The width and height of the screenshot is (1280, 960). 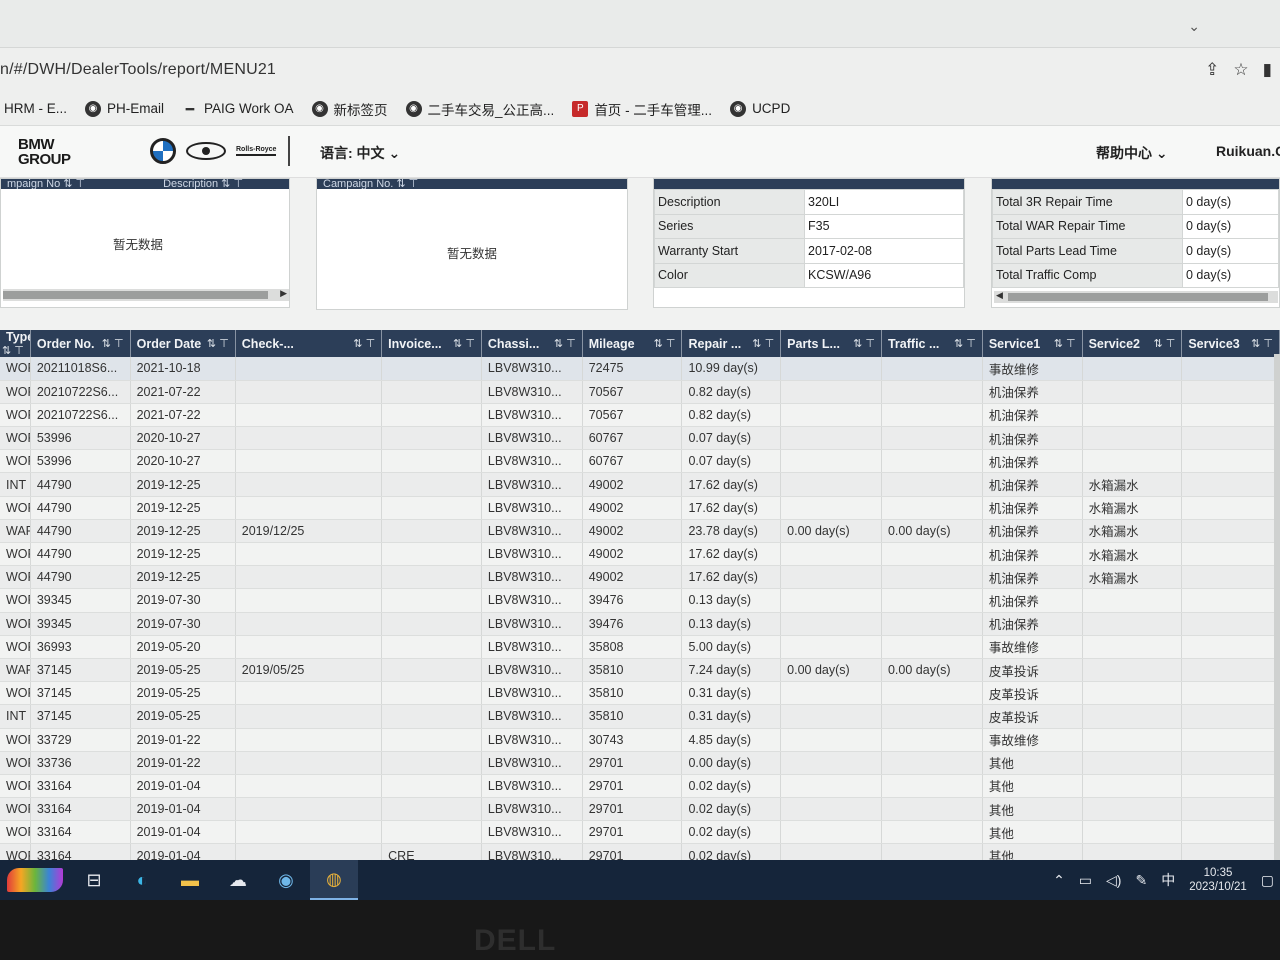 What do you see at coordinates (93, 108) in the screenshot?
I see `globe-icon: ◉` at bounding box center [93, 108].